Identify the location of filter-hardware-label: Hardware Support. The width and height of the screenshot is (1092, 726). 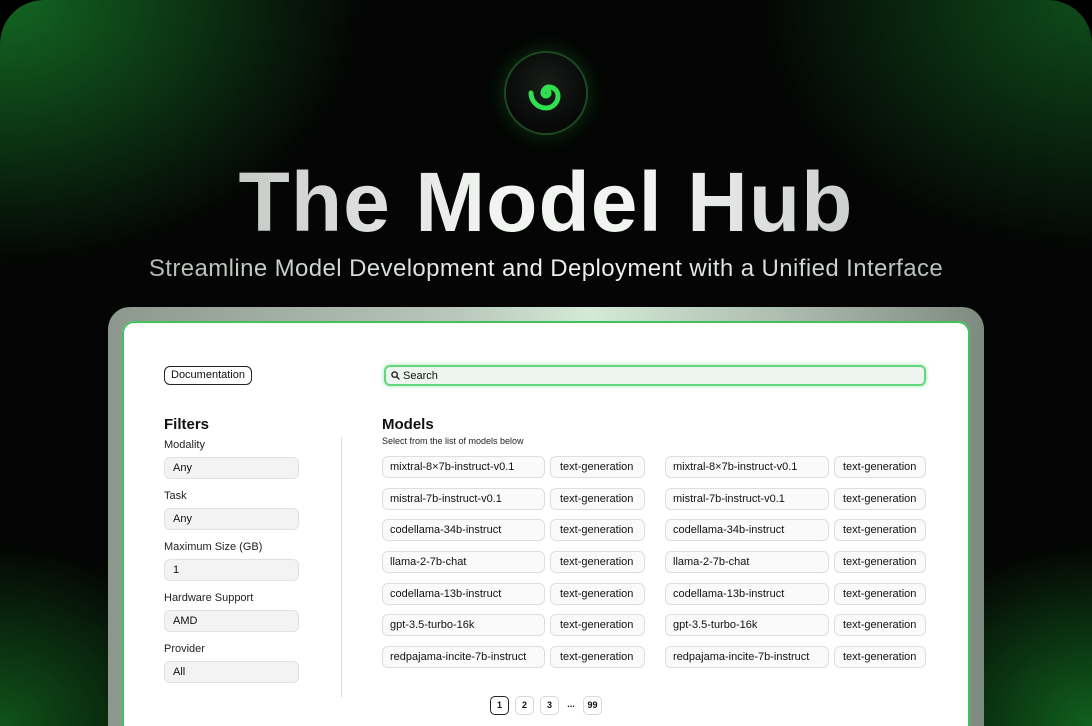
(209, 598).